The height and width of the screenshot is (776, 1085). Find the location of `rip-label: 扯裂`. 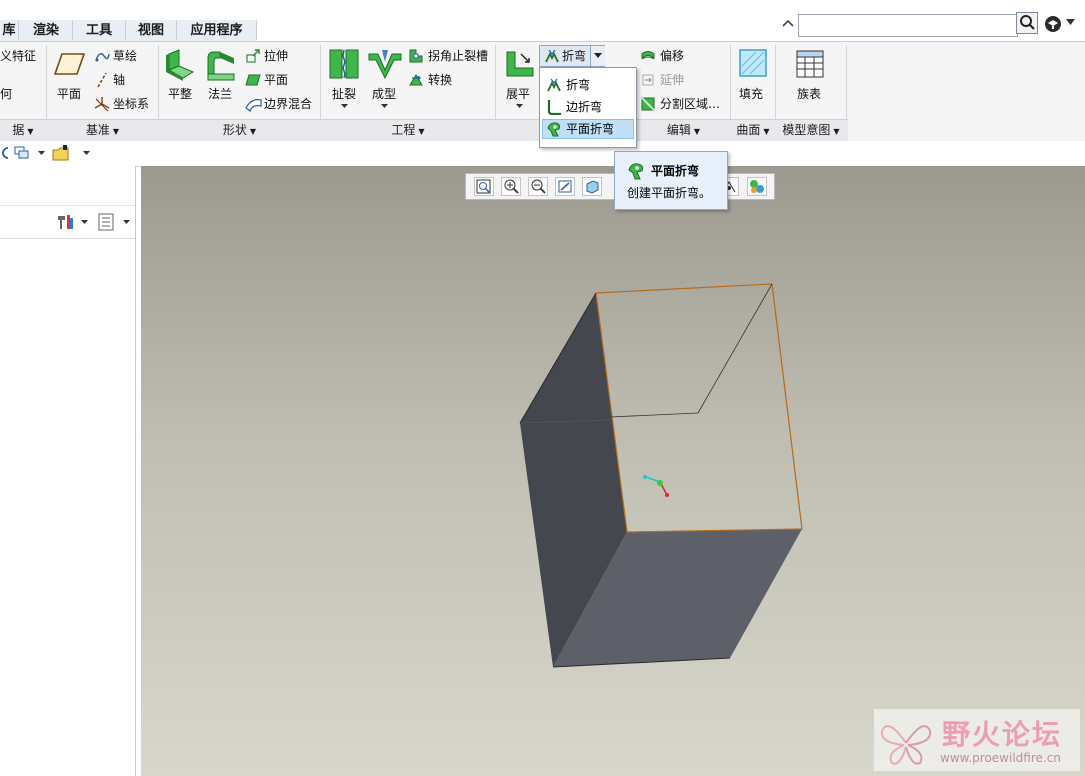

rip-label: 扯裂 is located at coordinates (344, 94).